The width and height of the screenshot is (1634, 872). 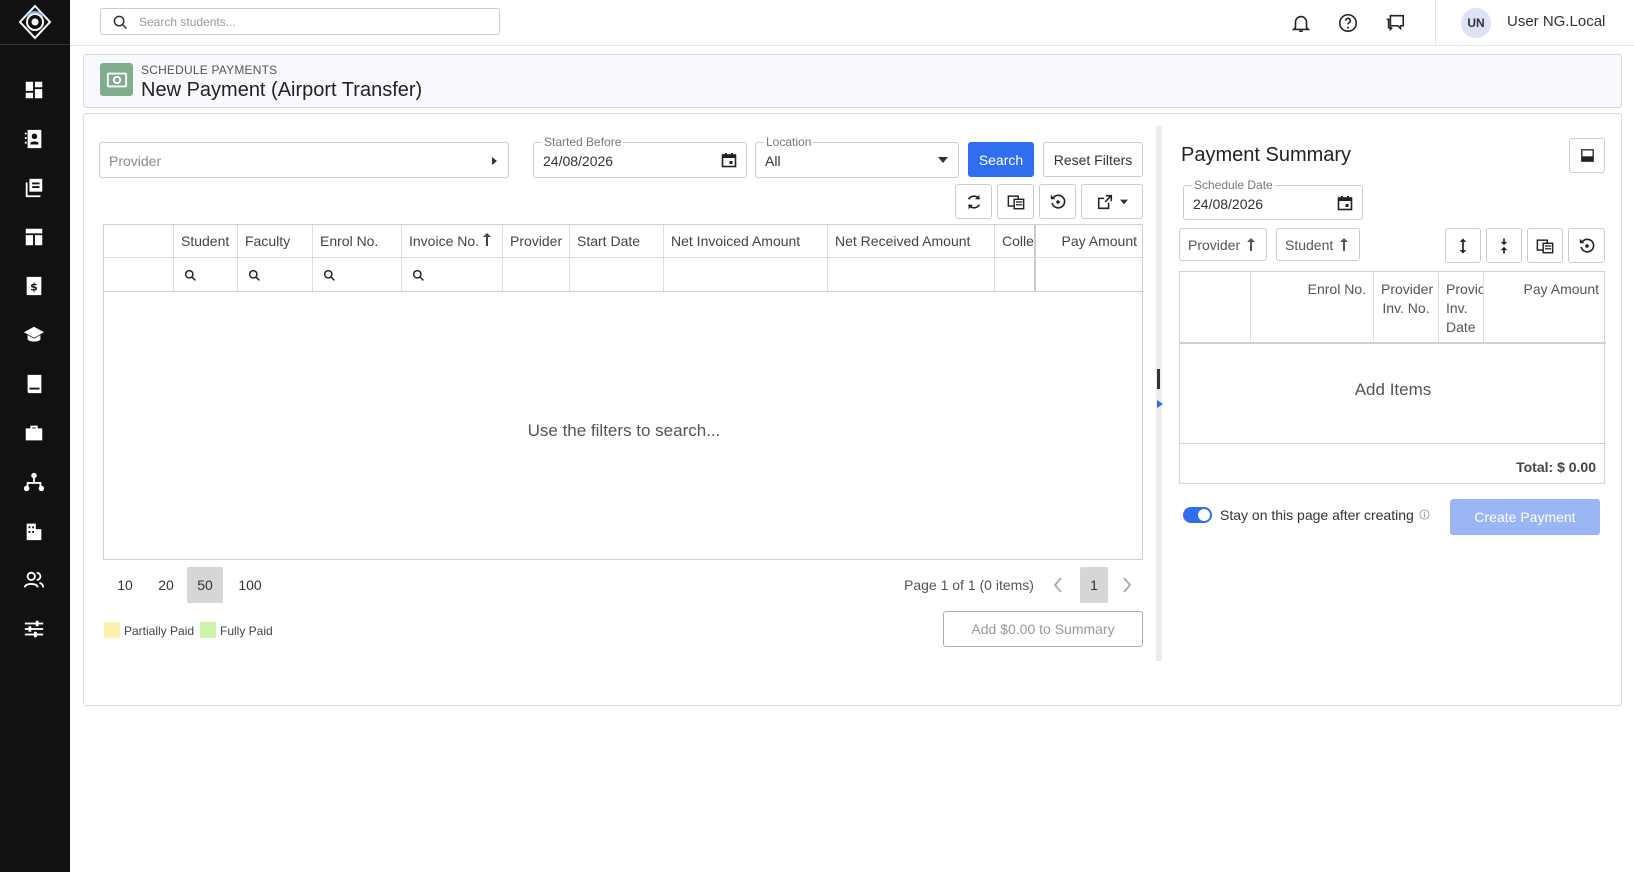 What do you see at coordinates (1348, 23) in the screenshot?
I see `help-icon` at bounding box center [1348, 23].